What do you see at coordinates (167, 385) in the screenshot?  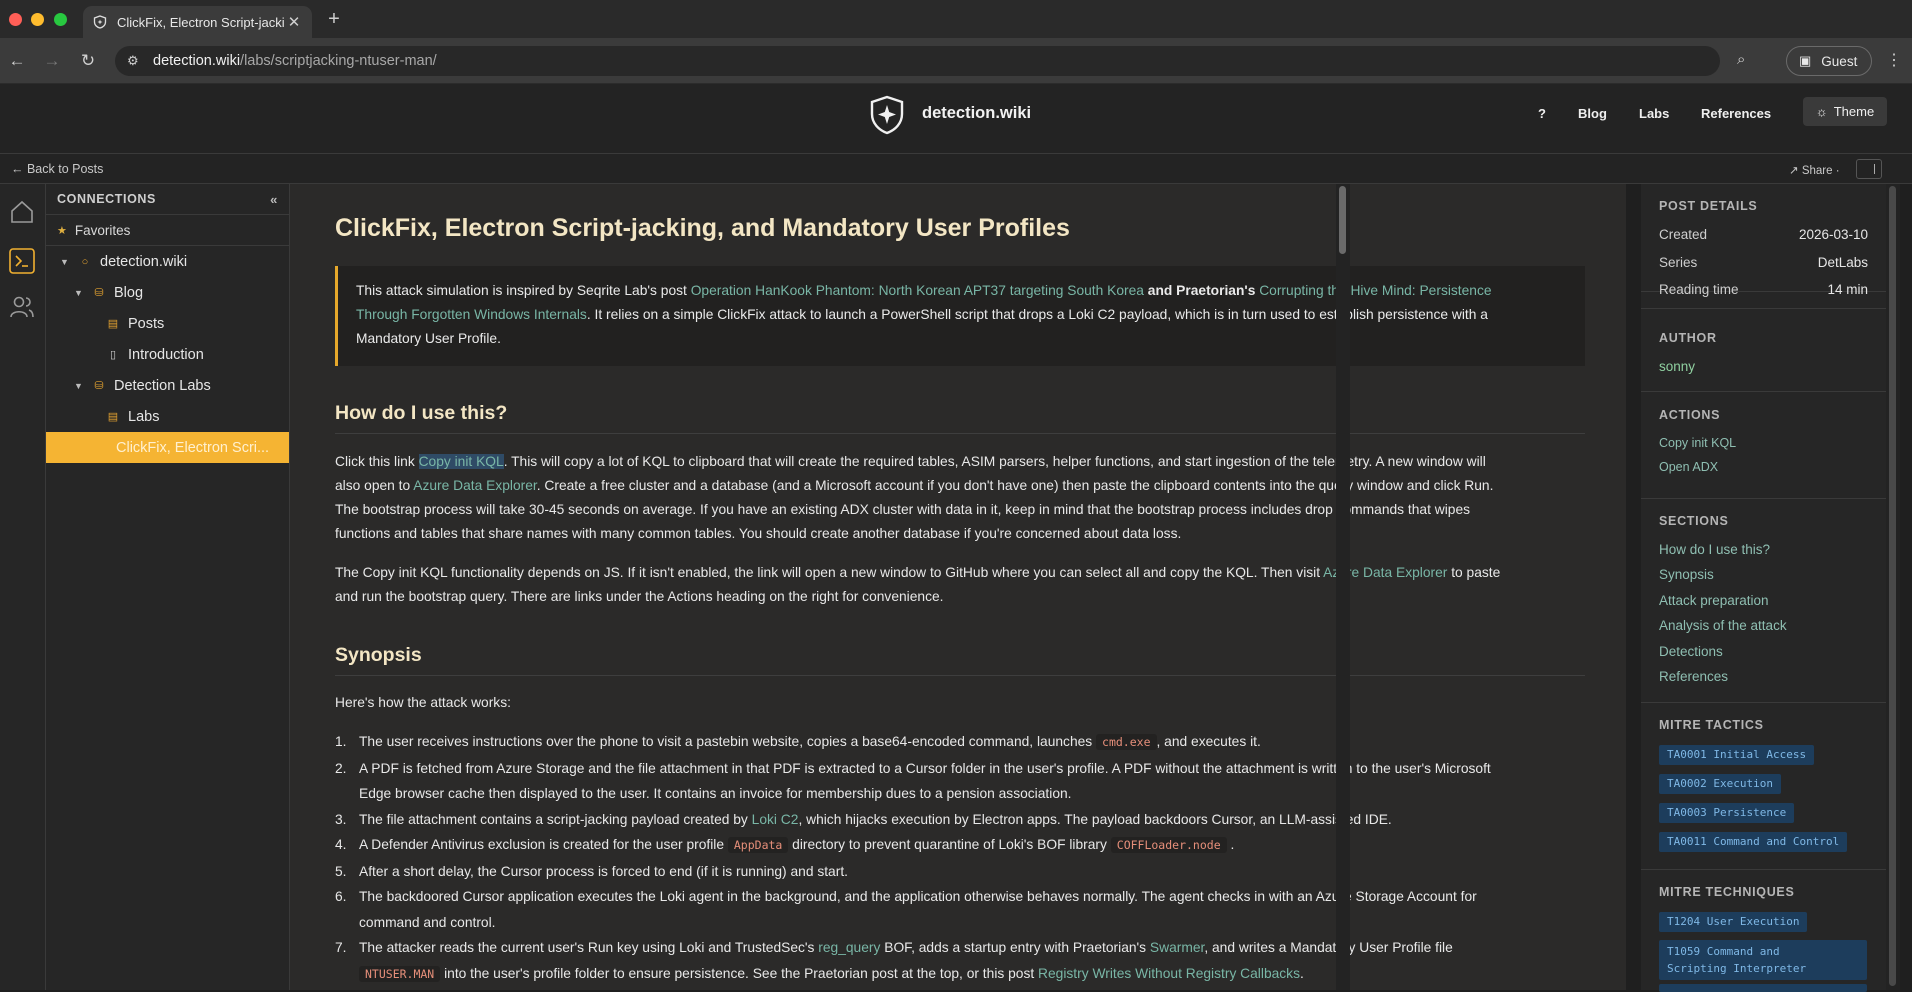 I see `tree-item-detection-labs: ▼ ⛁ Detection Labs` at bounding box center [167, 385].